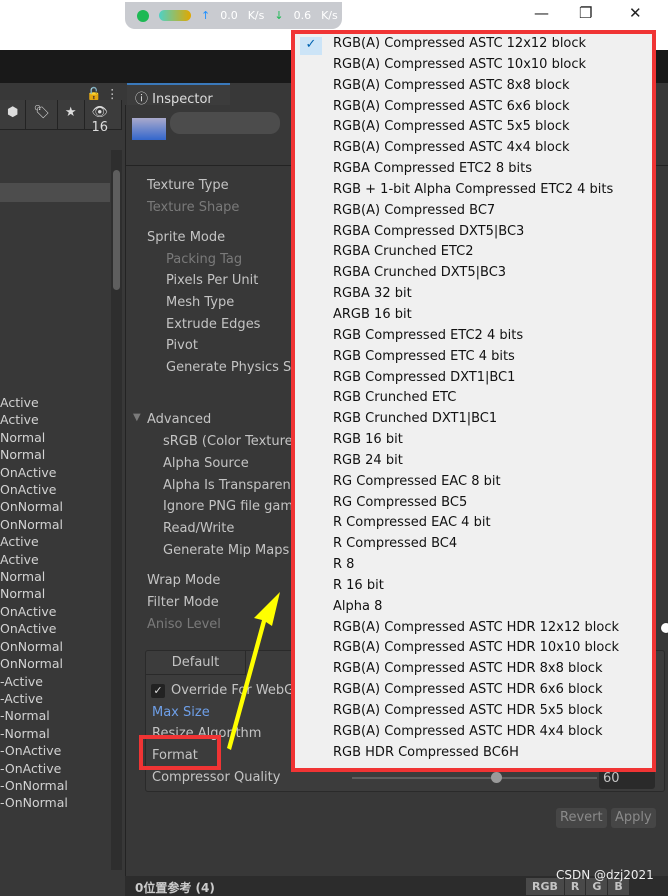  I want to click on label-filter-mode: Filter Mode, so click(183, 602).